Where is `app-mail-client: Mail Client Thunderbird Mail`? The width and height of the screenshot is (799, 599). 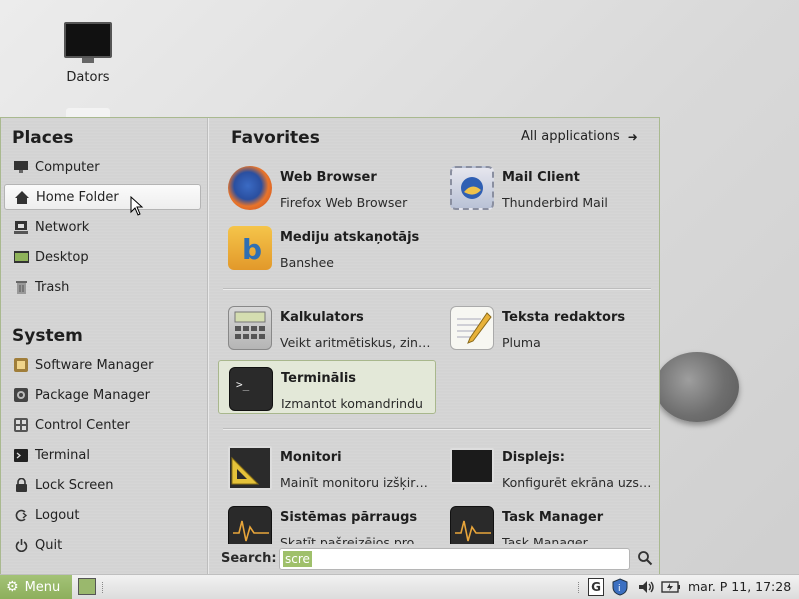
app-mail-client: Mail Client Thunderbird Mail is located at coordinates (549, 187).